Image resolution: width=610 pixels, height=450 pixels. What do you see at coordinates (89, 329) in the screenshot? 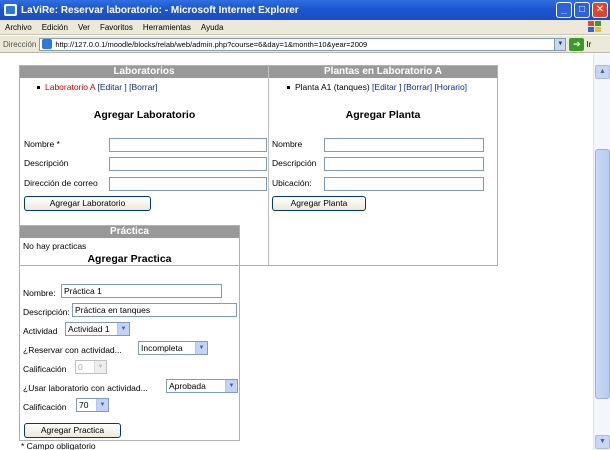
I see `actividad-selected: Actividad 1` at bounding box center [89, 329].